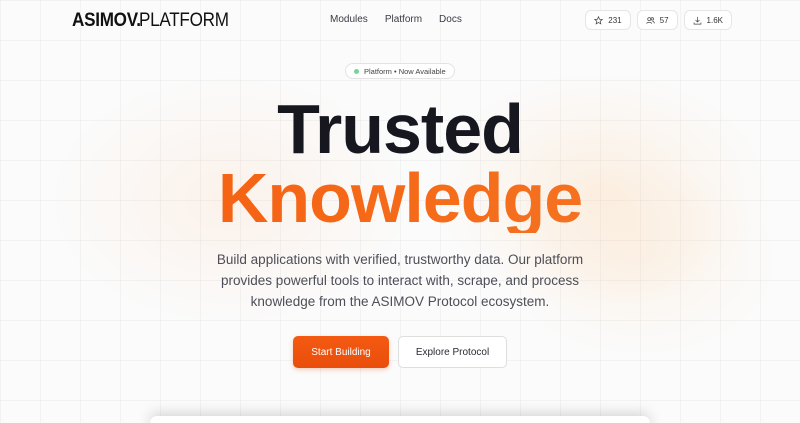  I want to click on logo: ASIMOV. PLATFORM, so click(155, 21).